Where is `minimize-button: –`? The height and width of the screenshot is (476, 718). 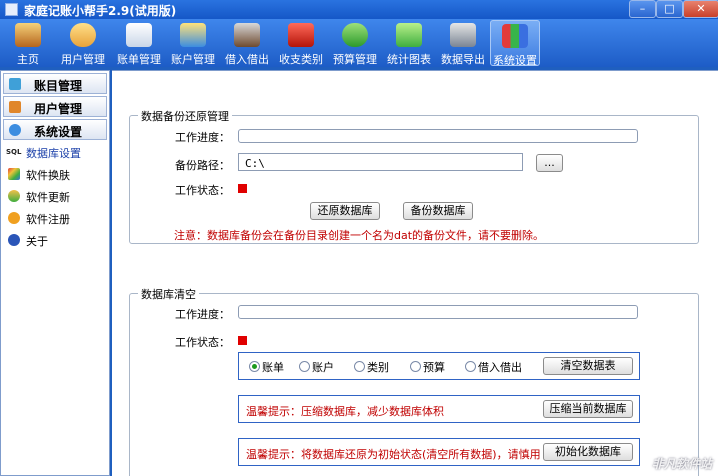 minimize-button: – is located at coordinates (642, 9).